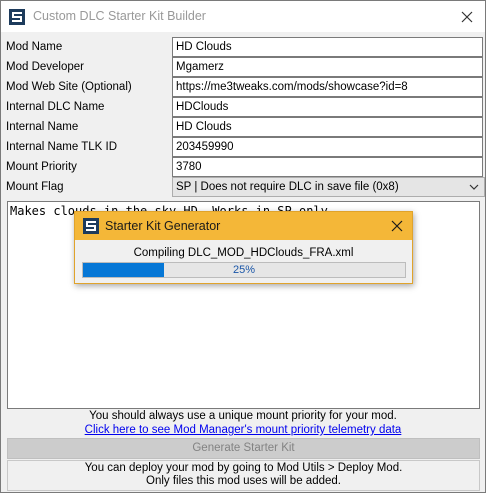 The height and width of the screenshot is (493, 486). I want to click on mod-name-input: HD Clouds, so click(327, 47).